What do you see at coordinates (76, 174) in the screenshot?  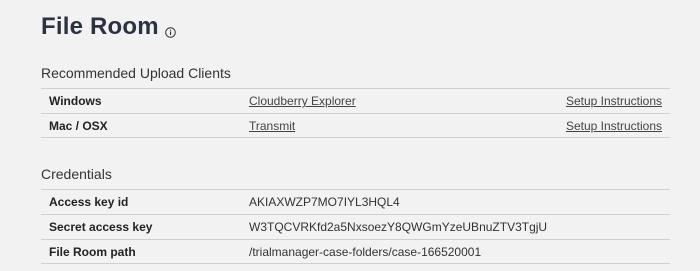 I see `credentials-heading: Credentials` at bounding box center [76, 174].